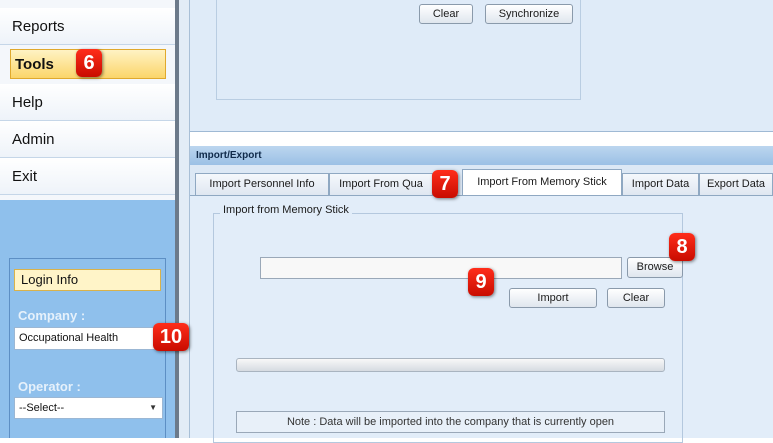  Describe the element at coordinates (184, 219) in the screenshot. I see `splitter-margin` at that location.